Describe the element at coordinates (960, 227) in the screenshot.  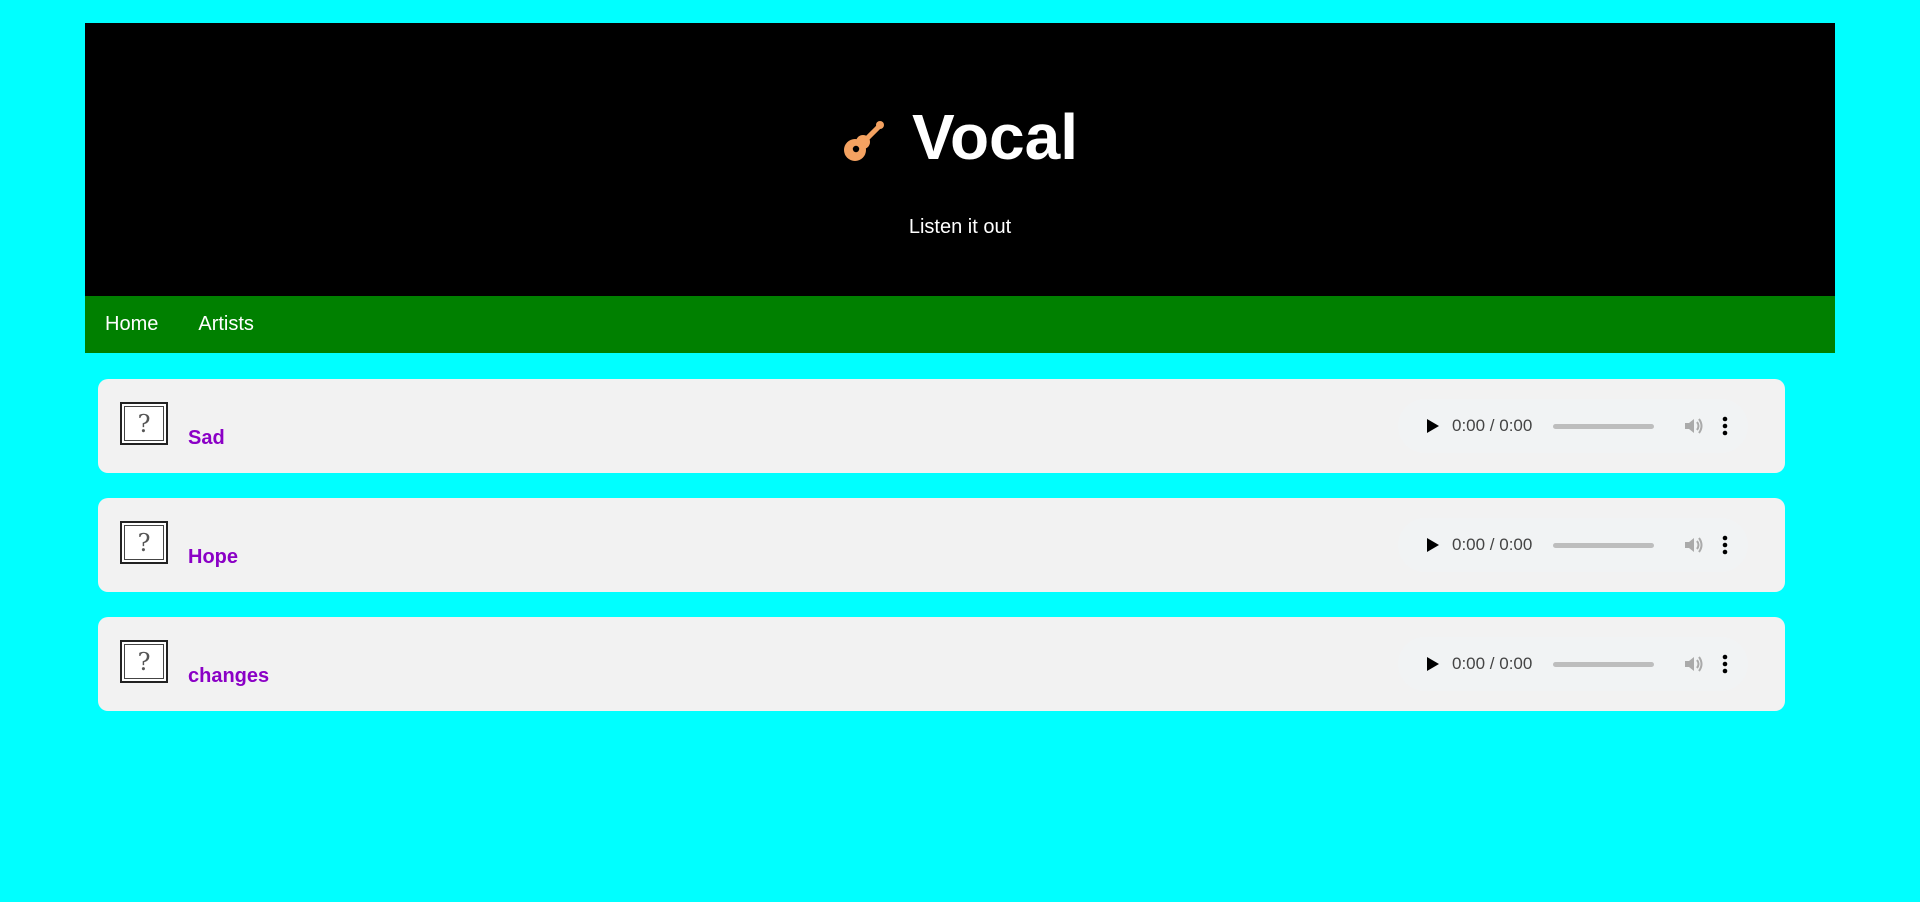
I see `site-tagline: Listen it out` at that location.